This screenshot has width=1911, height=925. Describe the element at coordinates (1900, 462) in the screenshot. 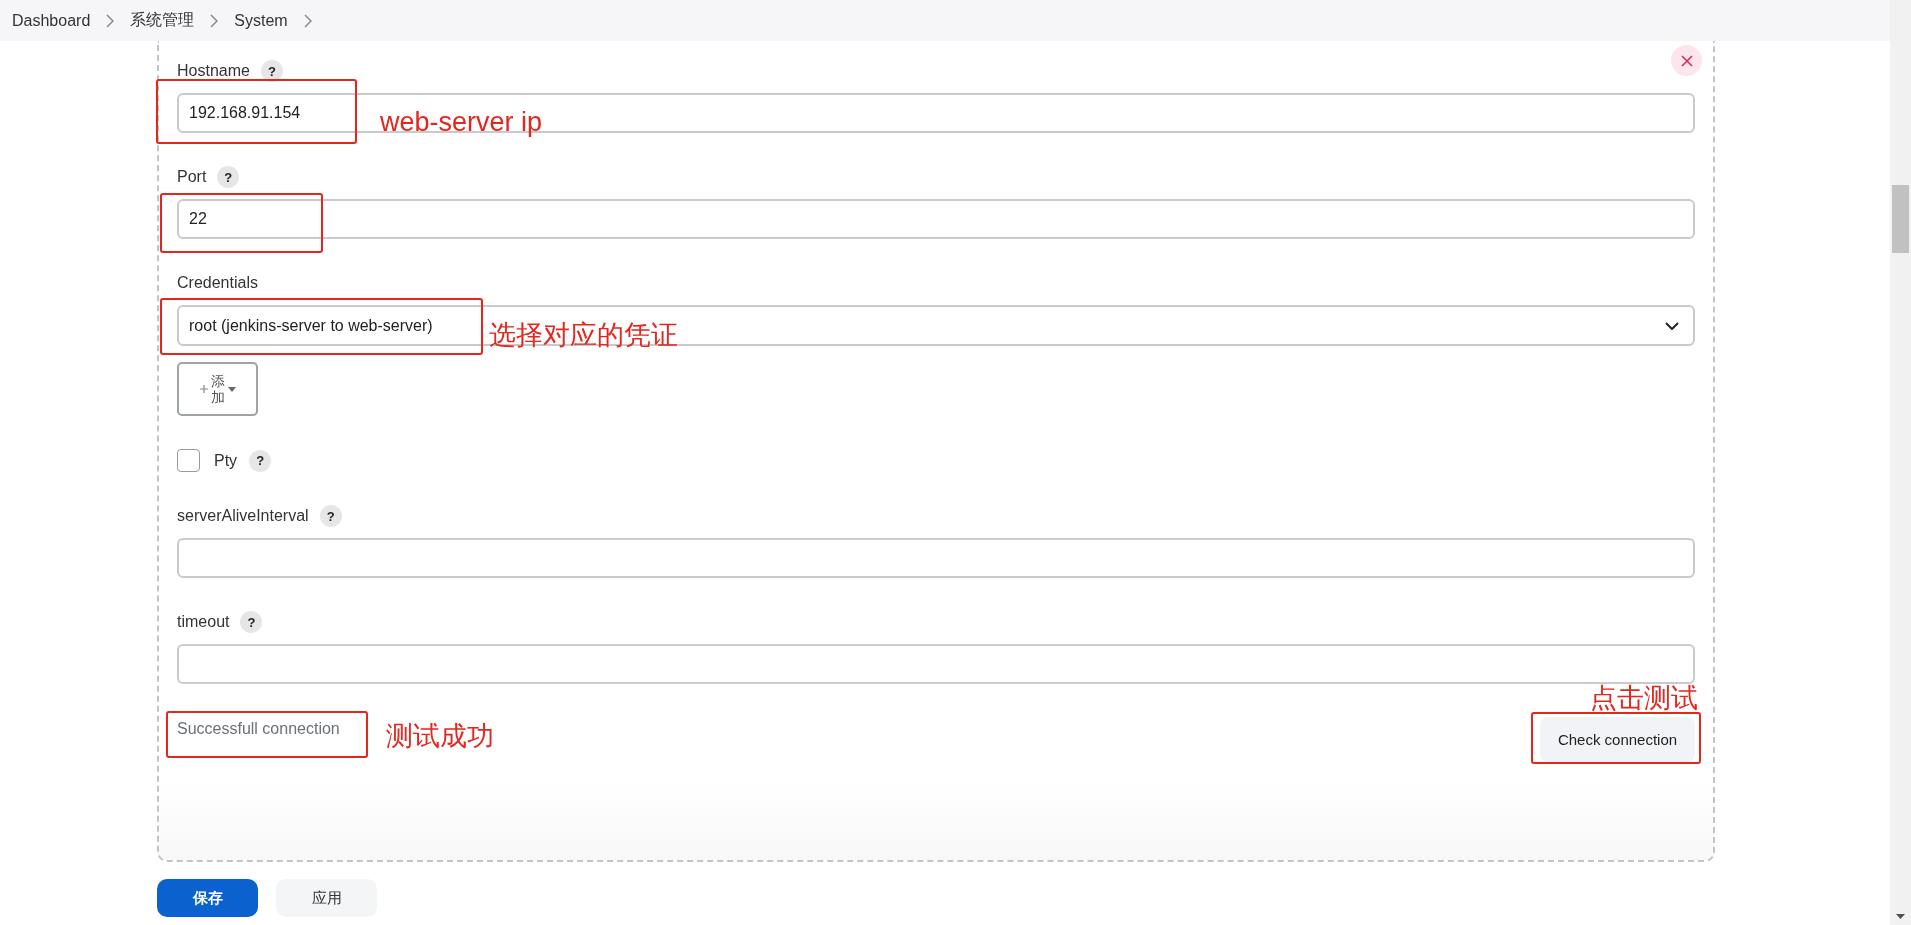

I see `scrollbar-track` at that location.